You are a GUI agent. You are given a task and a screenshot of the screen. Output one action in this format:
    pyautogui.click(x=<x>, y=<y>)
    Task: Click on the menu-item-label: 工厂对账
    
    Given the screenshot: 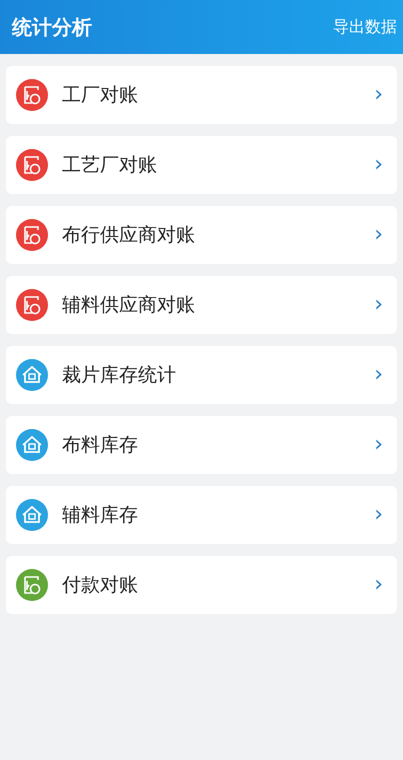 What is the action you would take?
    pyautogui.click(x=100, y=95)
    